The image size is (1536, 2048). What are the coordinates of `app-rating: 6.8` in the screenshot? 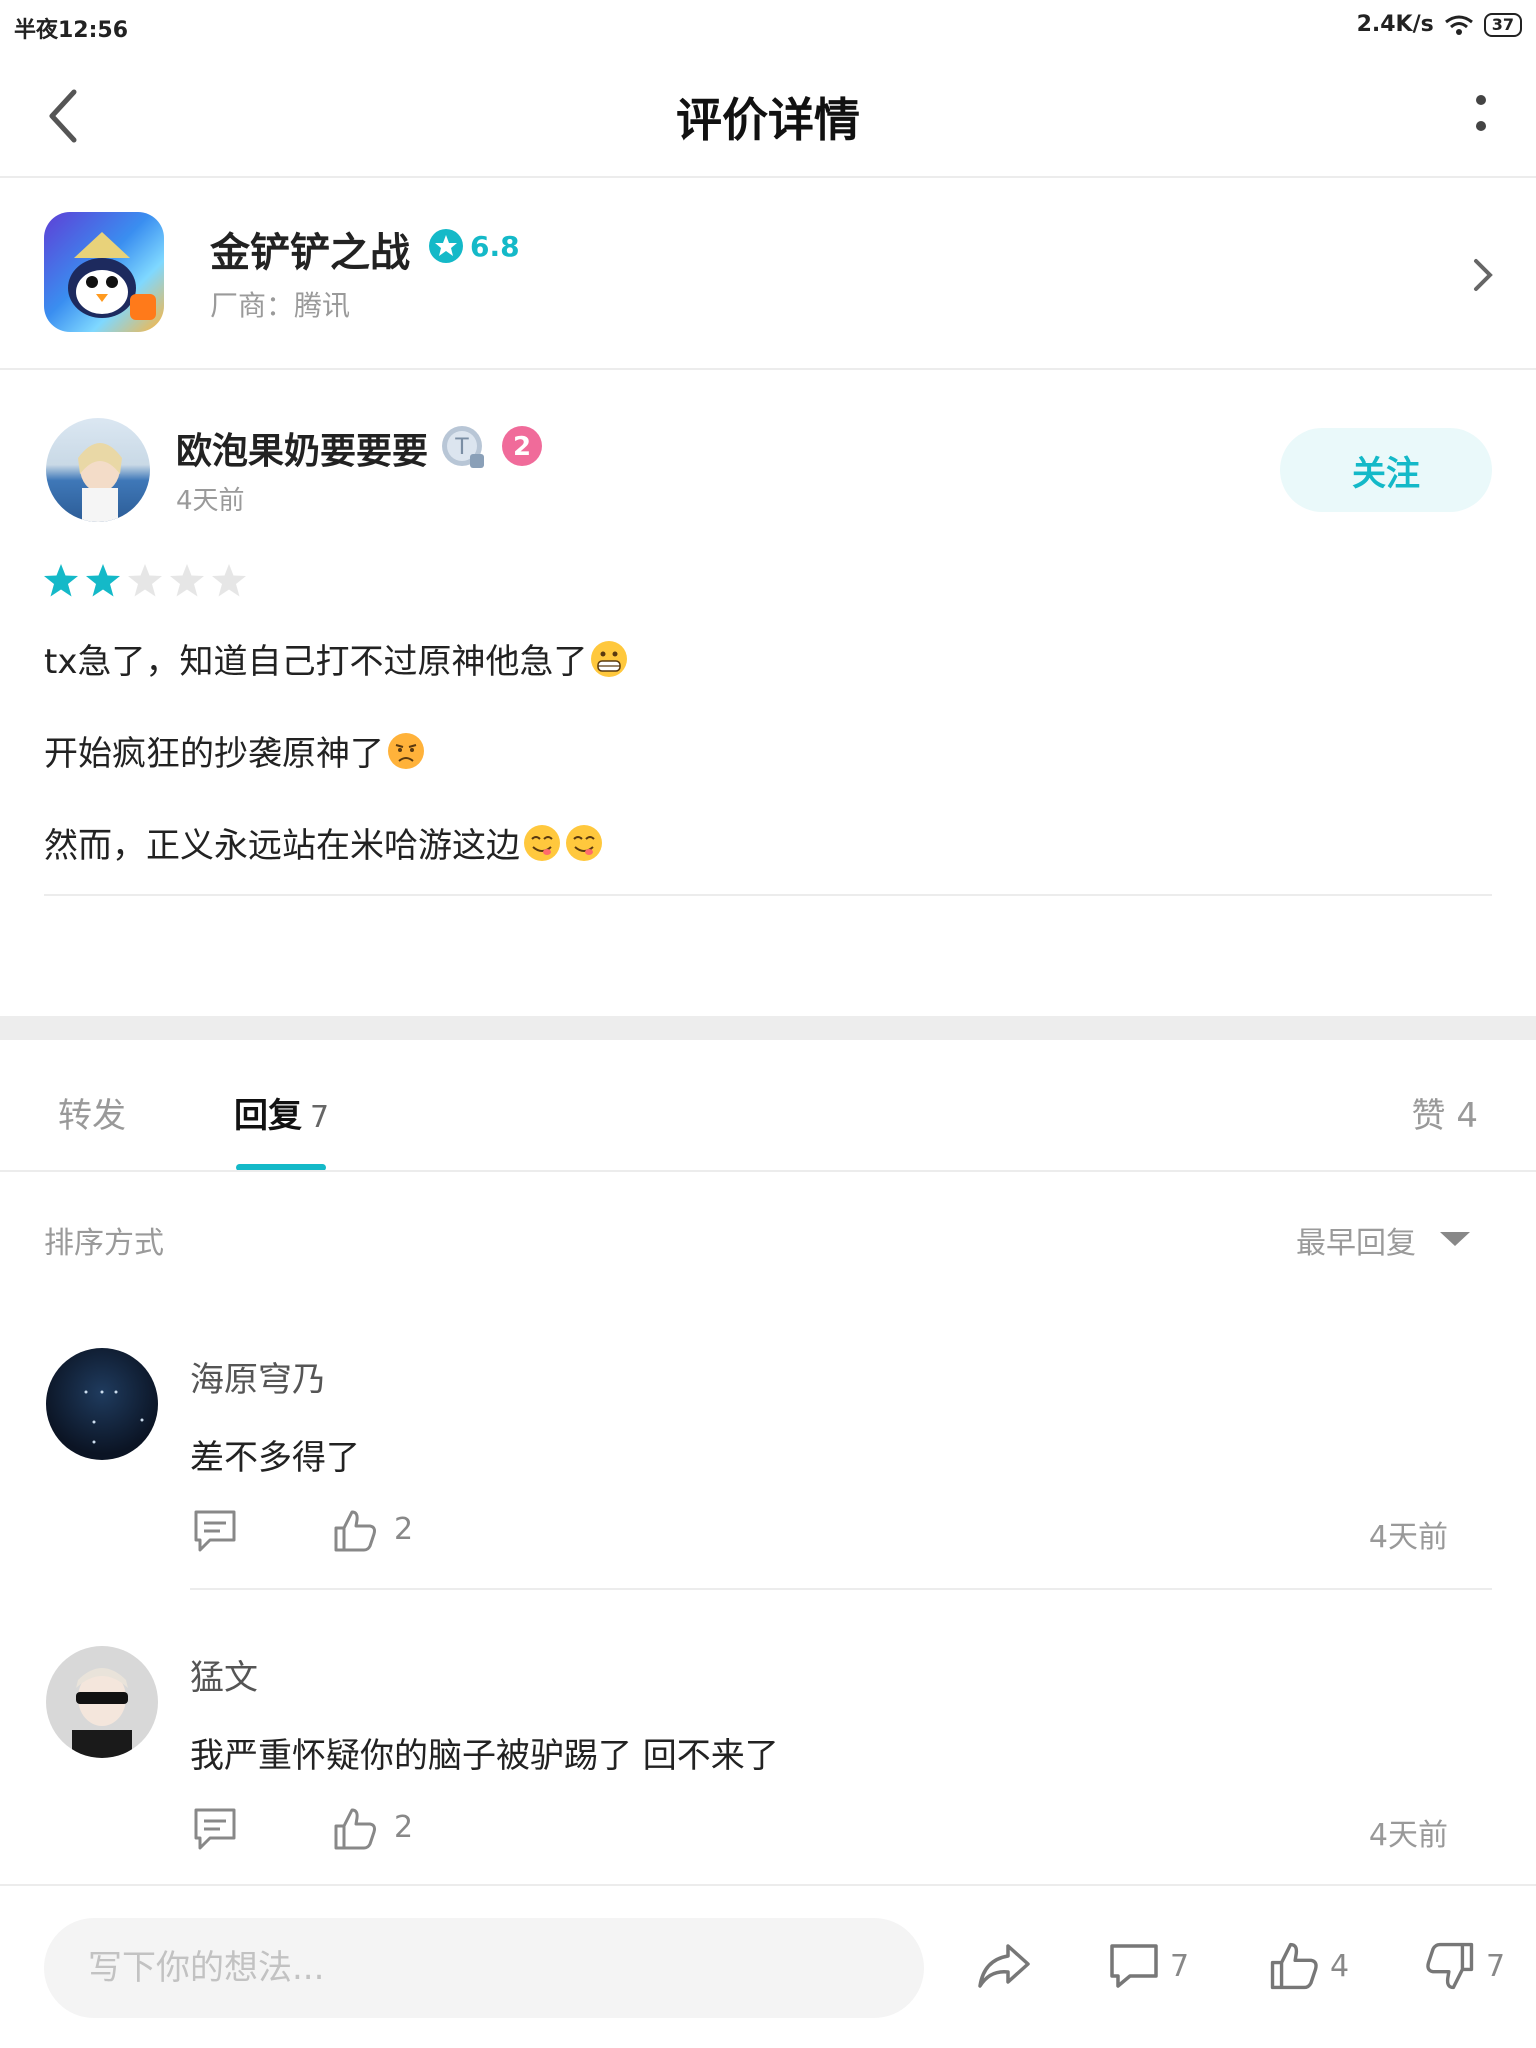 It's located at (474, 246).